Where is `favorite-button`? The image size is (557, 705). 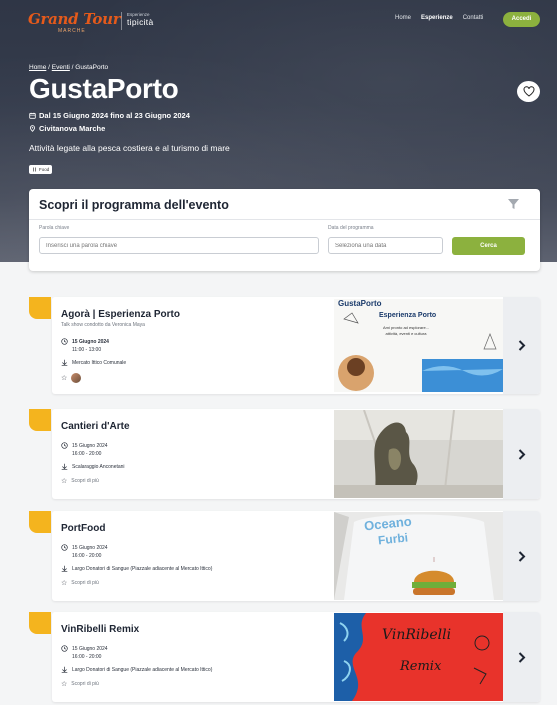
favorite-button is located at coordinates (528, 91).